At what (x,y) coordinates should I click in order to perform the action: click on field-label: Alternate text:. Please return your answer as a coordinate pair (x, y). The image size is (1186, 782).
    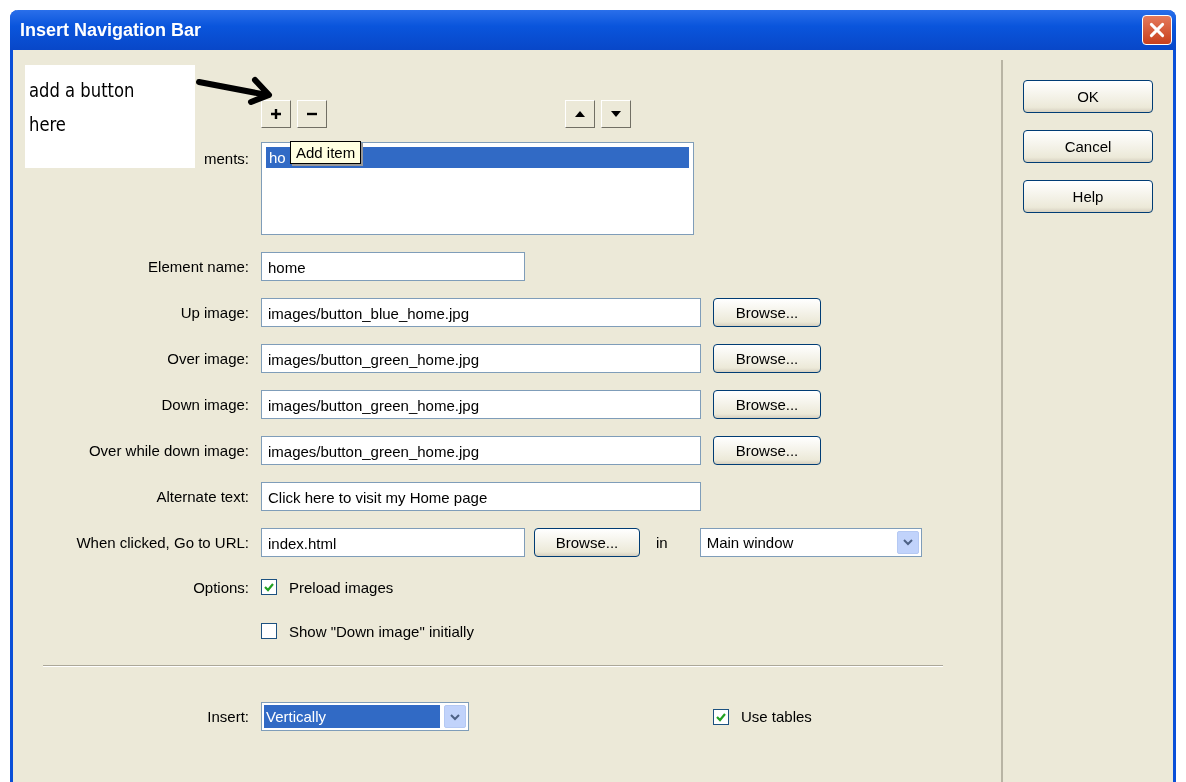
    Looking at the image, I should click on (202, 496).